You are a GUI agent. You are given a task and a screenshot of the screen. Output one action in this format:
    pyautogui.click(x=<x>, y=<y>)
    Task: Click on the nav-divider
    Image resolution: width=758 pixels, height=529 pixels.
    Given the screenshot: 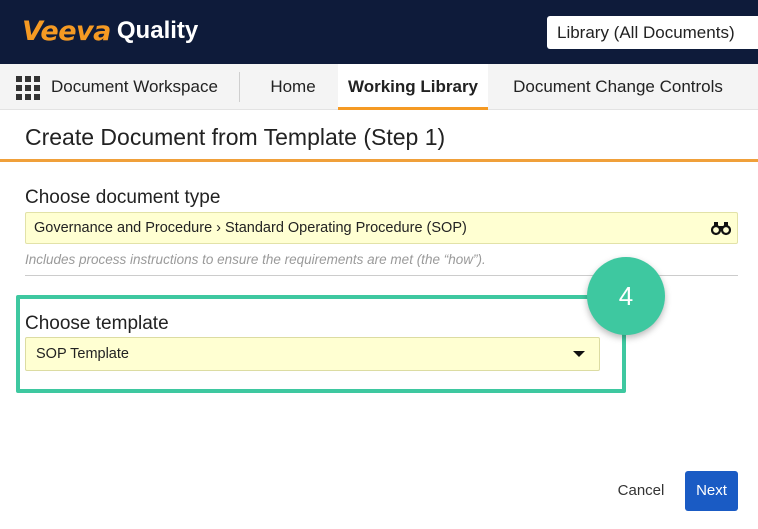 What is the action you would take?
    pyautogui.click(x=239, y=87)
    